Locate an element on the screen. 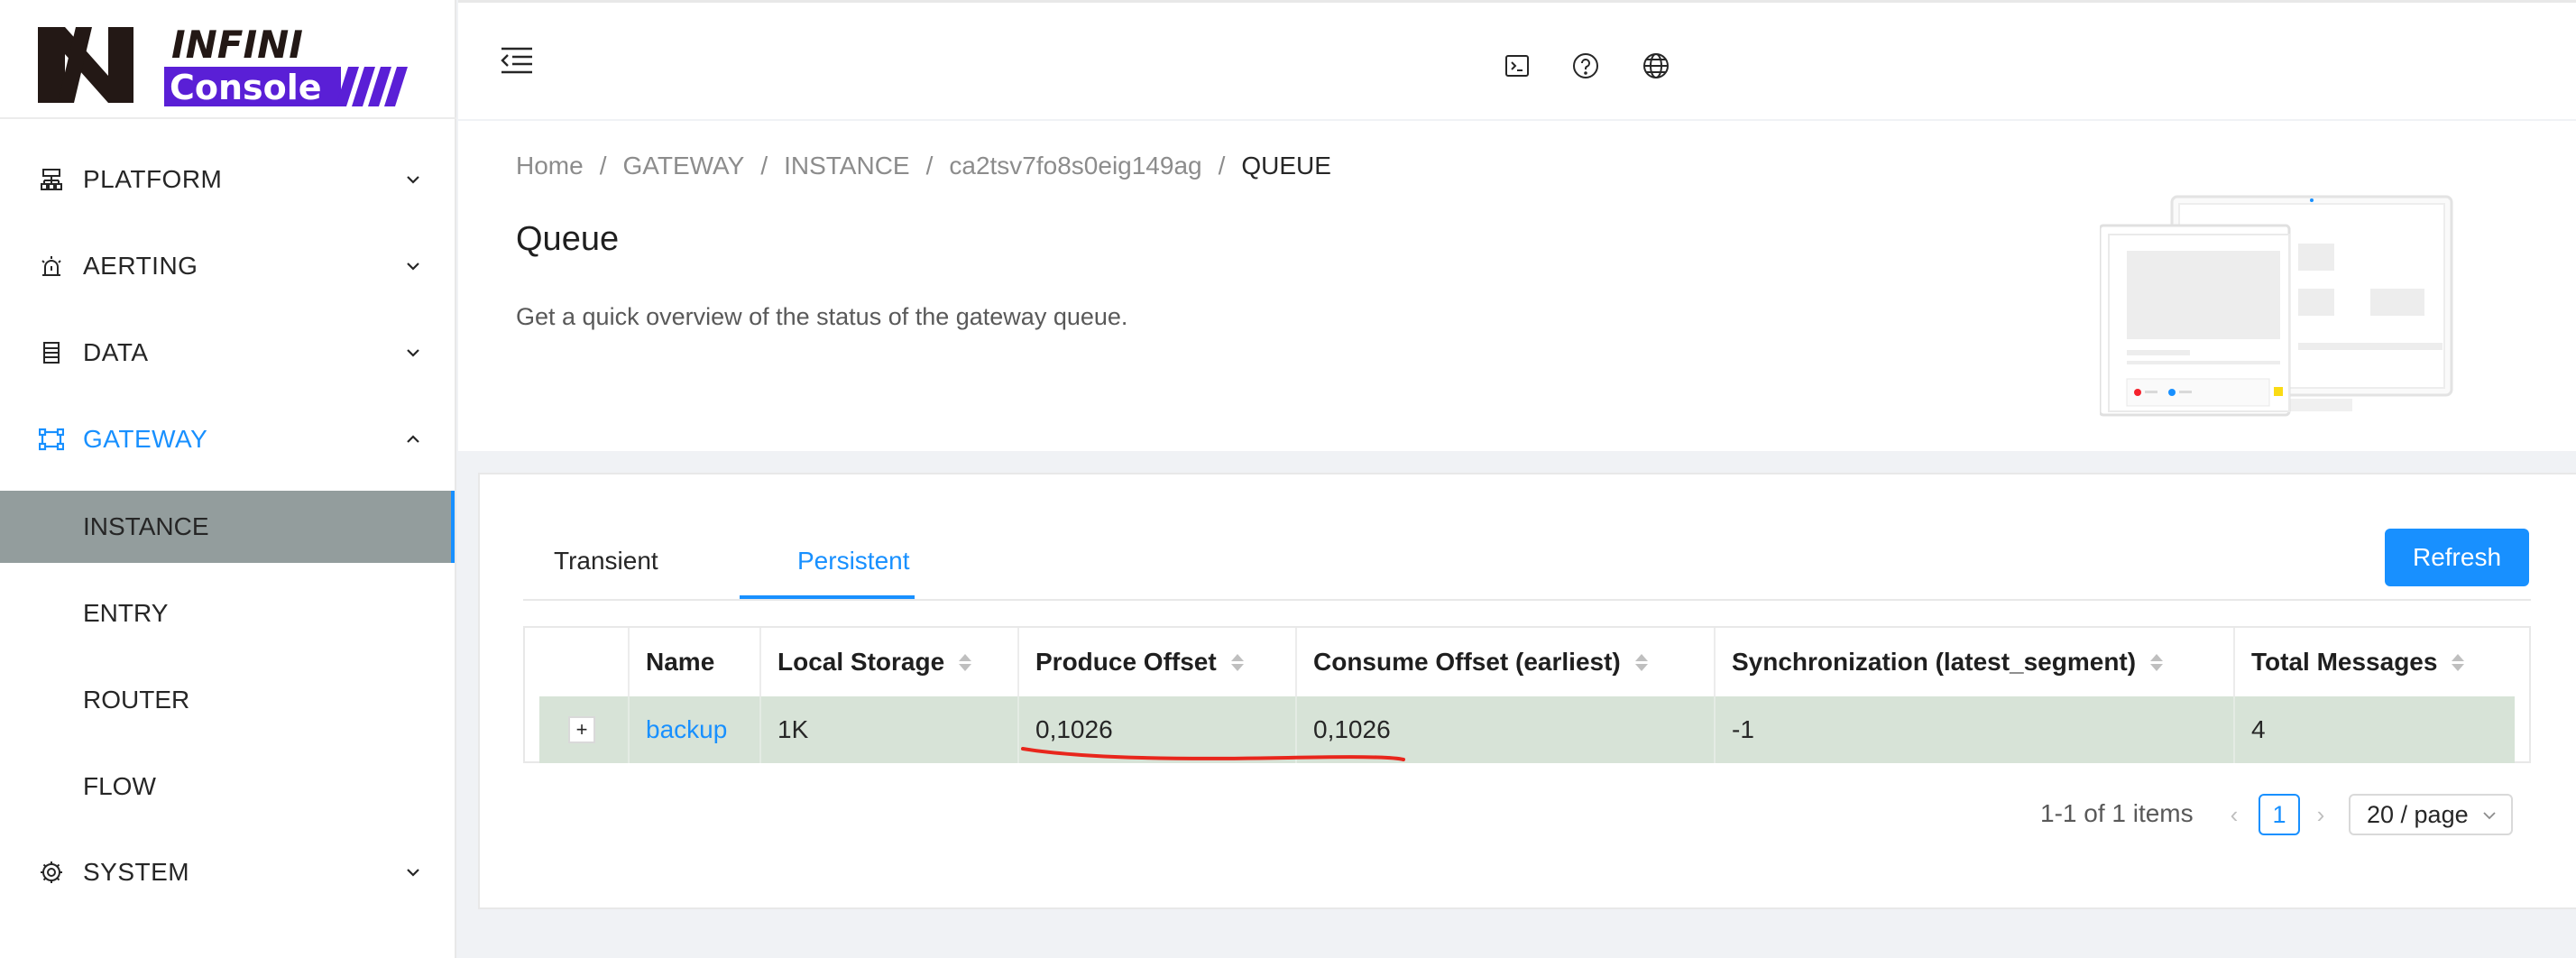 The height and width of the screenshot is (958, 2576). data-icon is located at coordinates (51, 352).